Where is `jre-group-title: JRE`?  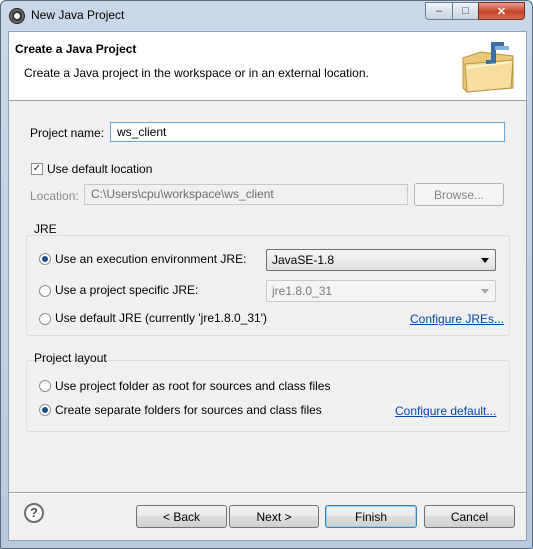
jre-group-title: JRE is located at coordinates (45, 229).